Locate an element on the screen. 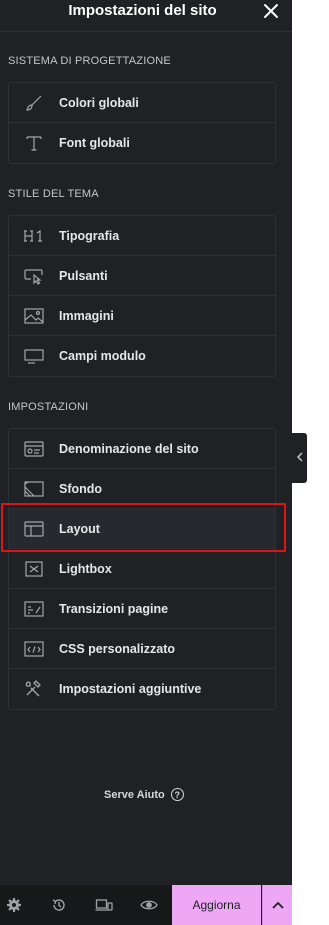  page-transitions-icon is located at coordinates (34, 609).